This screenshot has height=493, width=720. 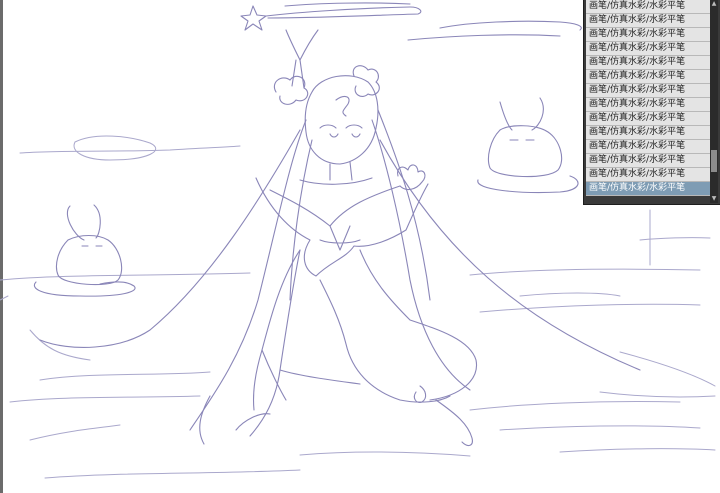 What do you see at coordinates (714, 101) in the screenshot?
I see `history-scrollbar: ▲ ▼` at bounding box center [714, 101].